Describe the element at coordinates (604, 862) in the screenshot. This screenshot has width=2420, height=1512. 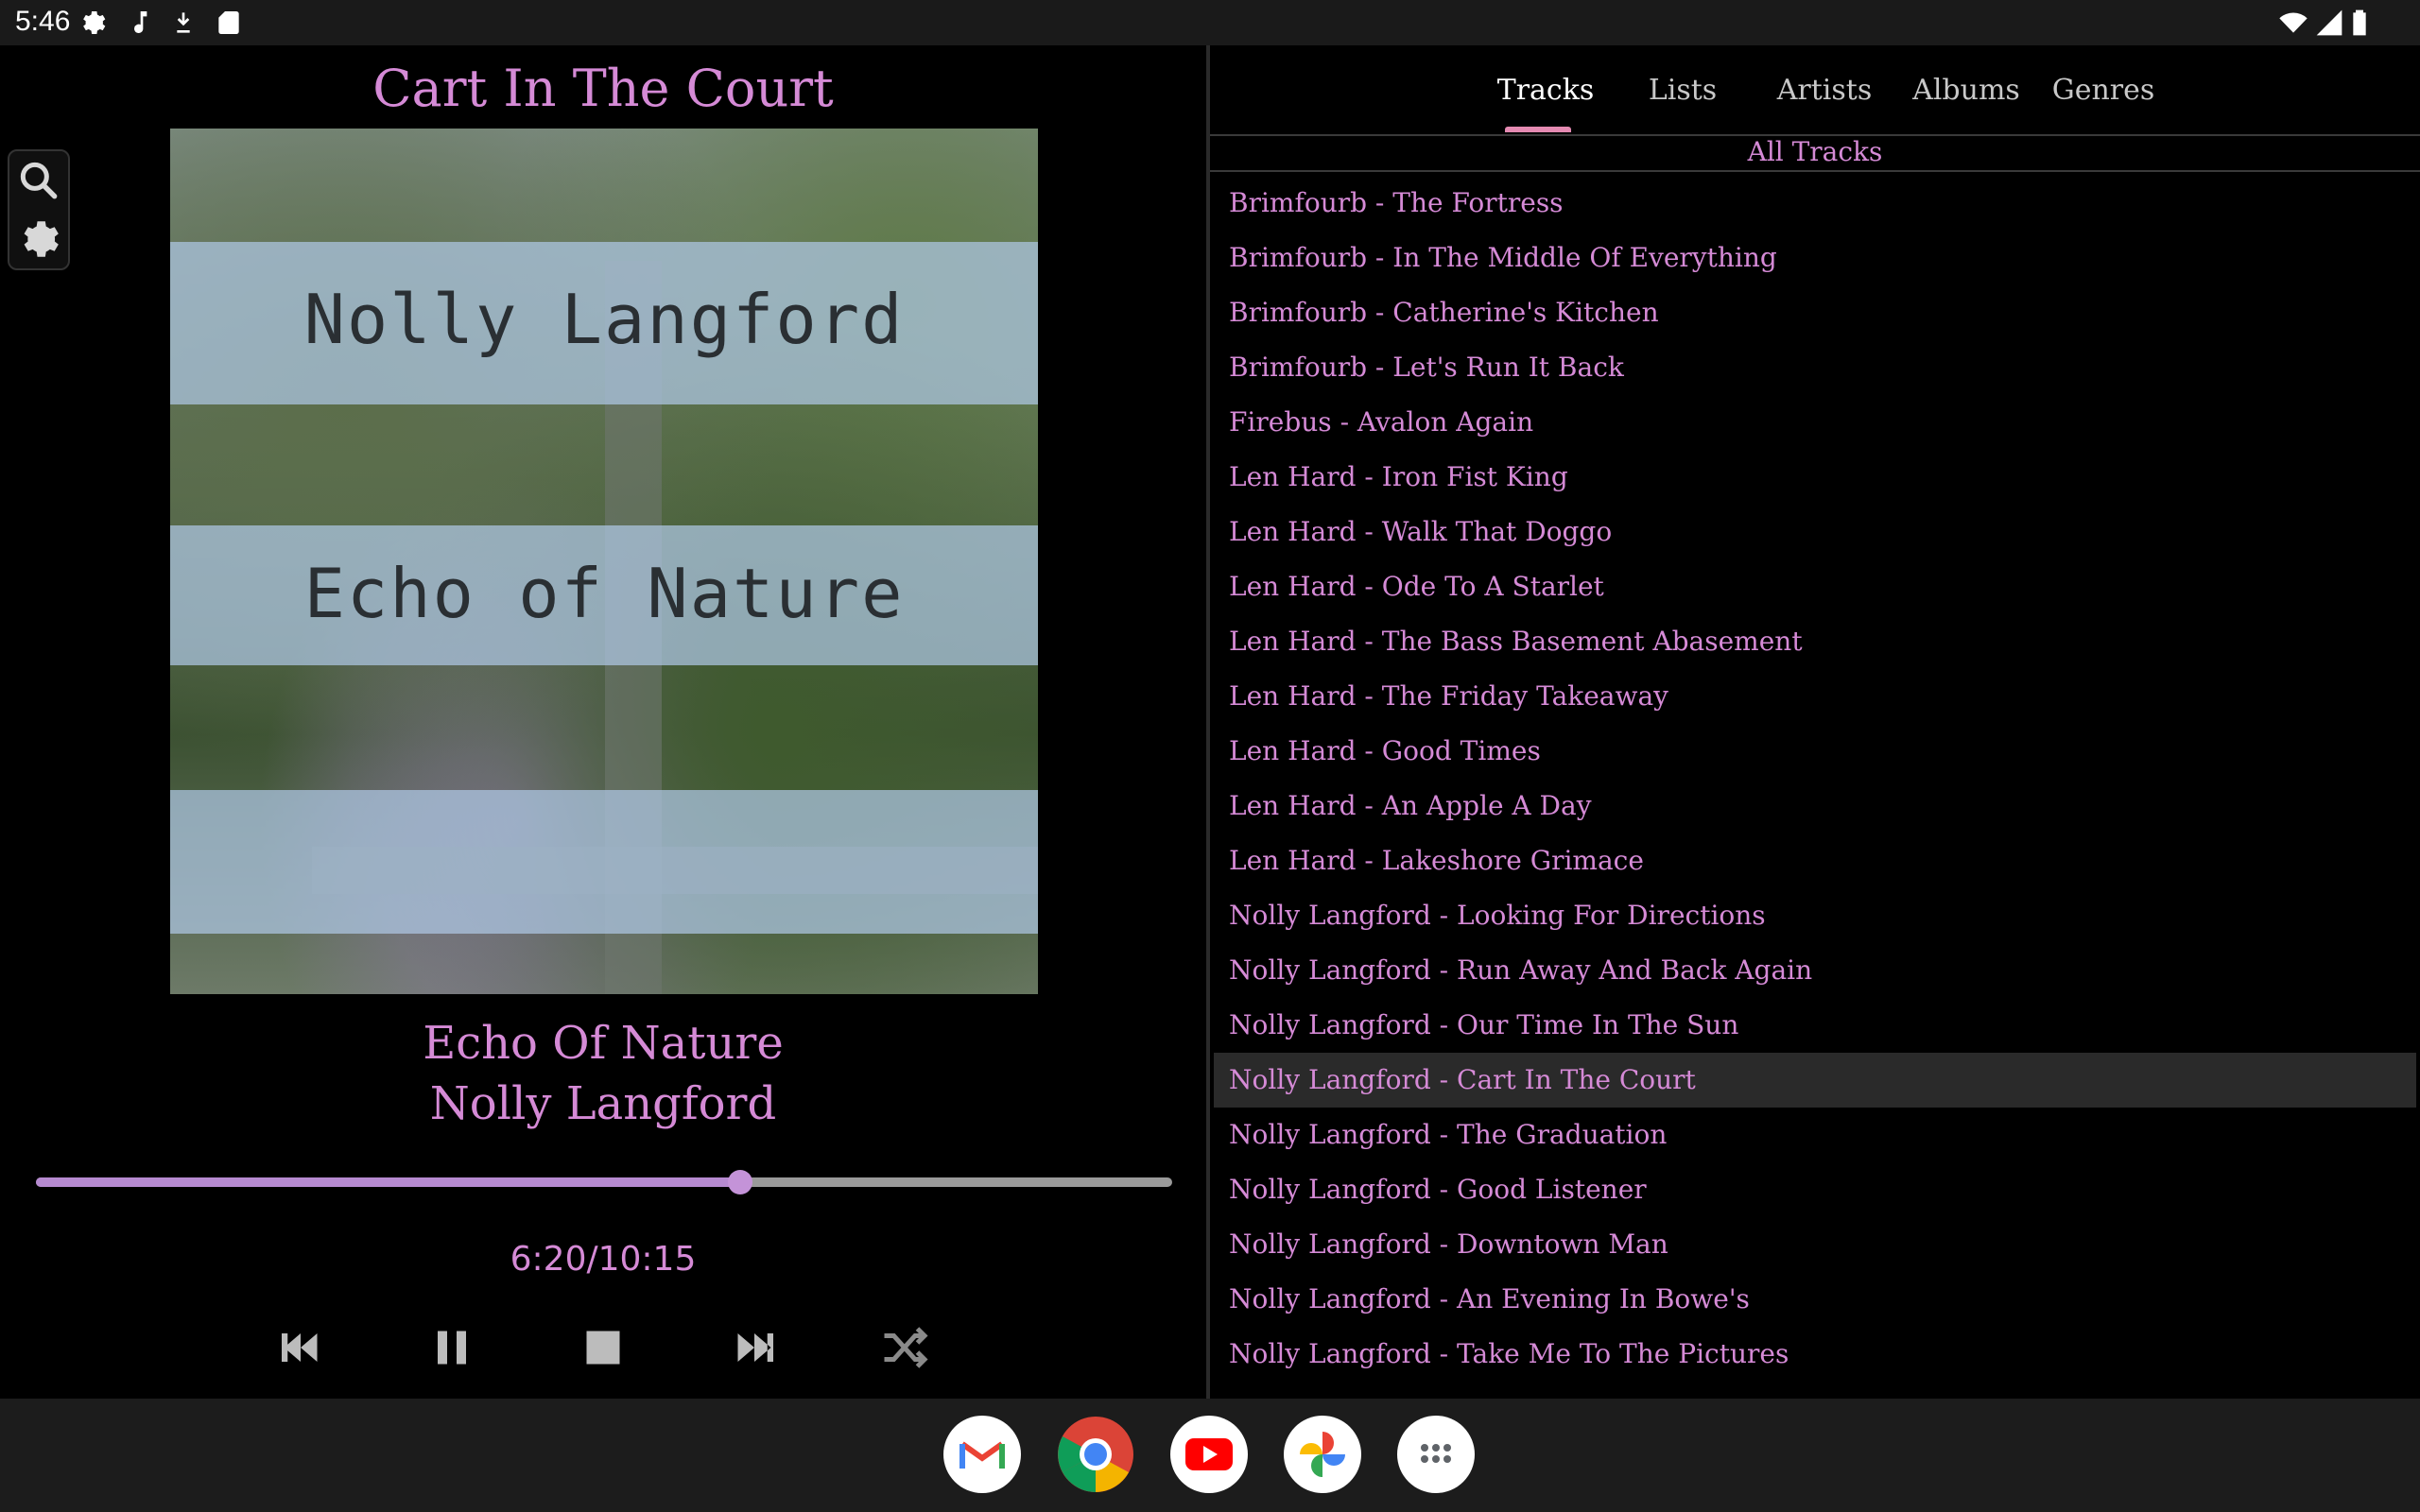
I see `art-band-bottom` at that location.